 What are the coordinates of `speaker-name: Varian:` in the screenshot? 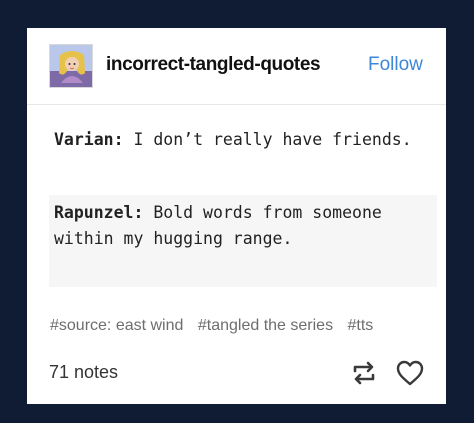 It's located at (89, 139).